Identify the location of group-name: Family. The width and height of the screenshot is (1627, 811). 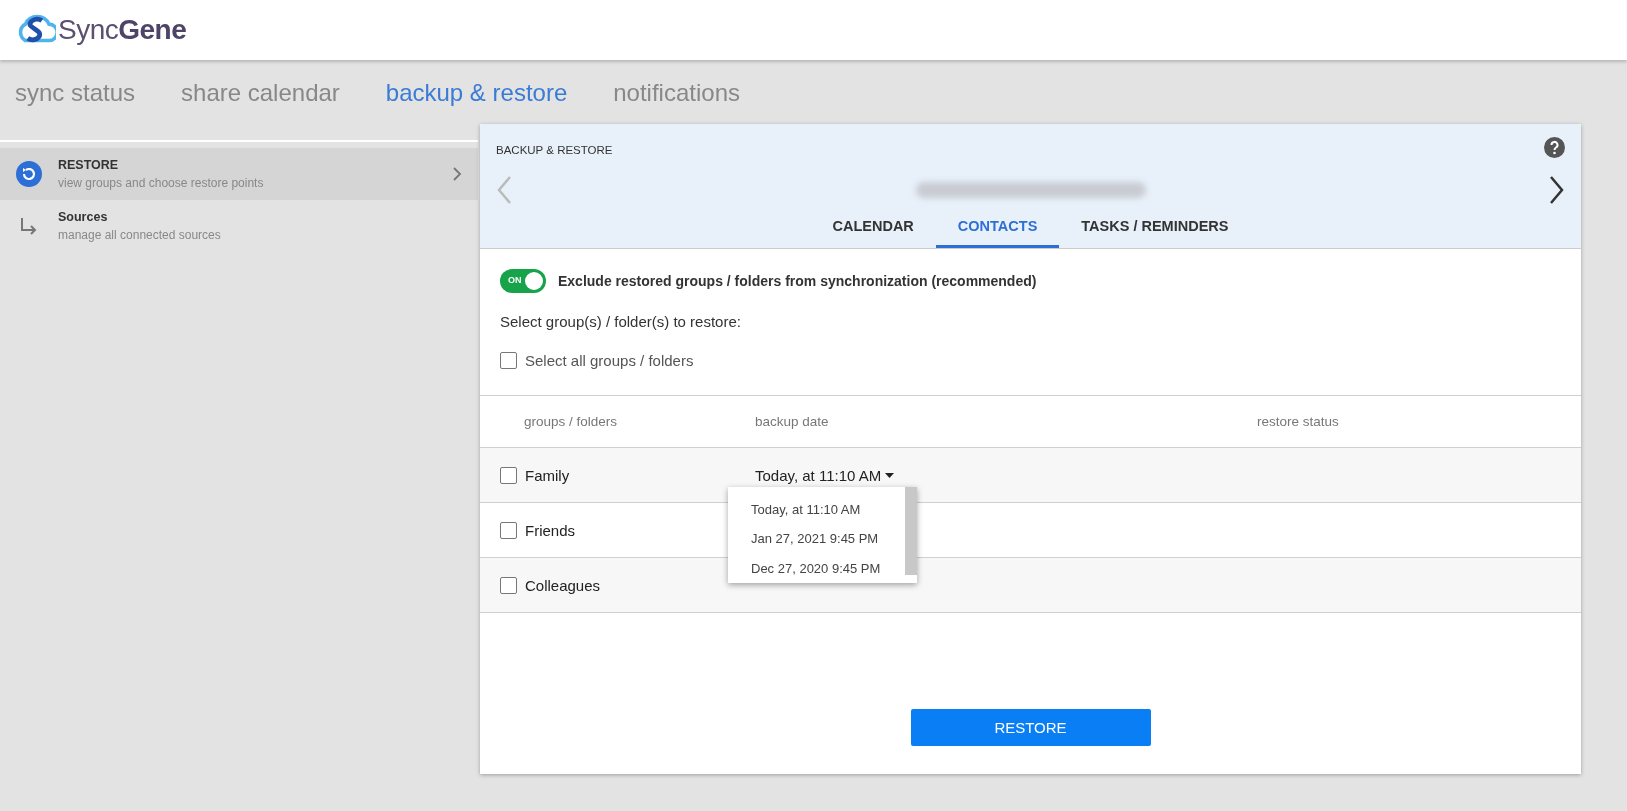
(547, 475).